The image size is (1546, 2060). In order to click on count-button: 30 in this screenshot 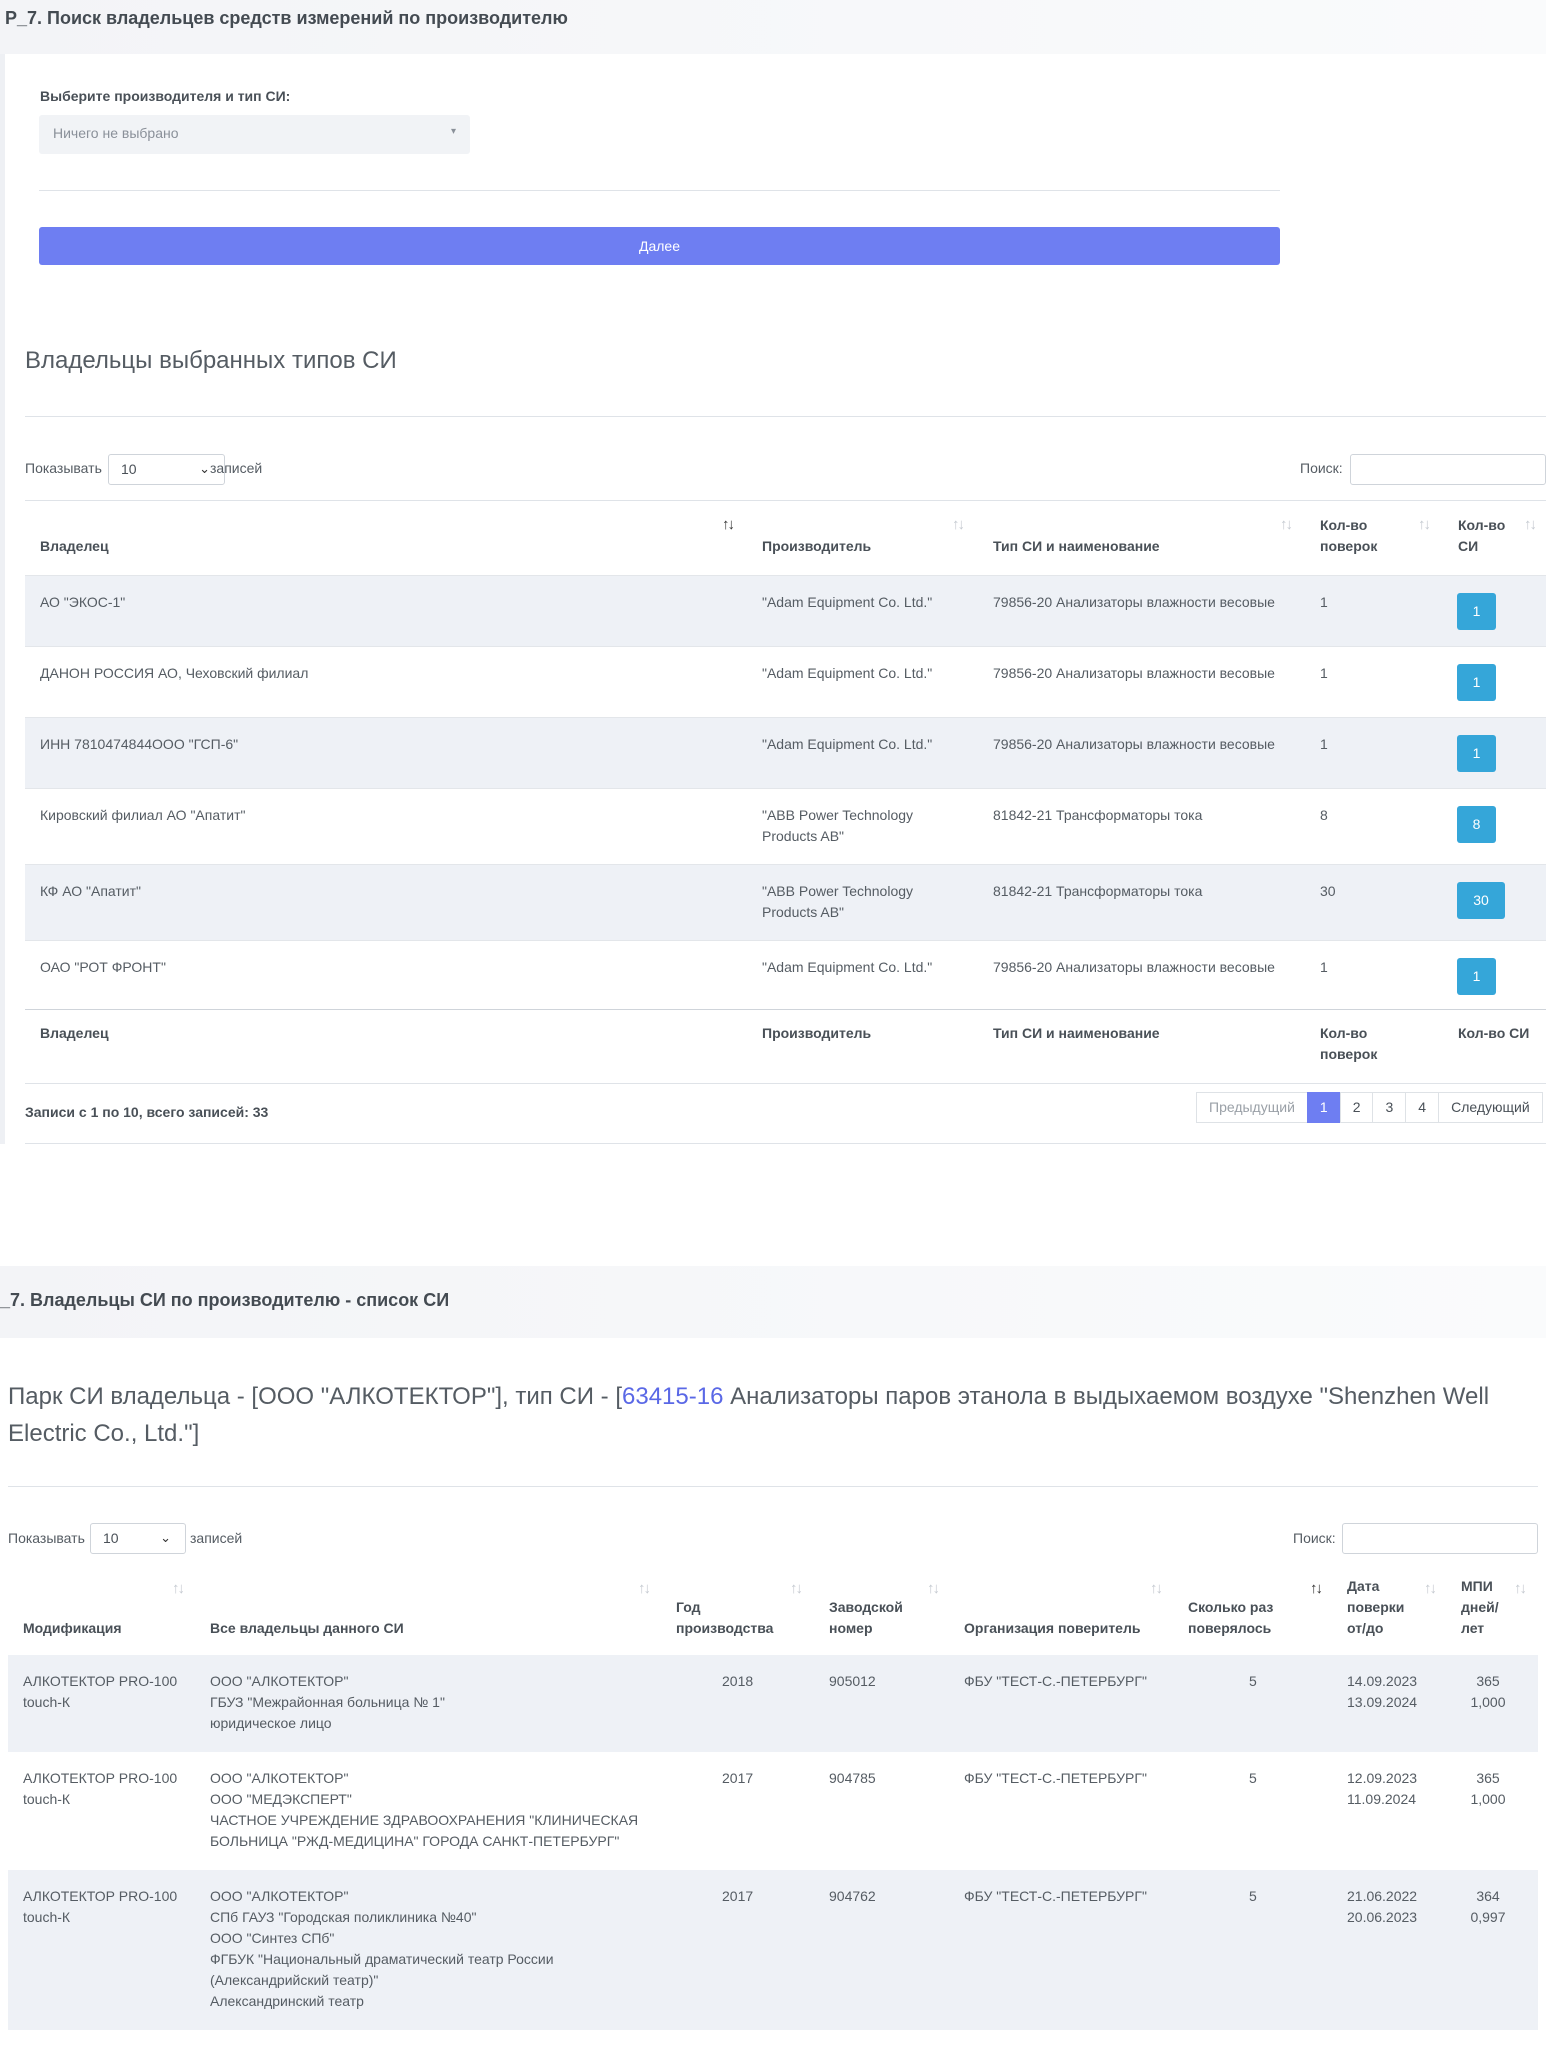, I will do `click(1481, 900)`.